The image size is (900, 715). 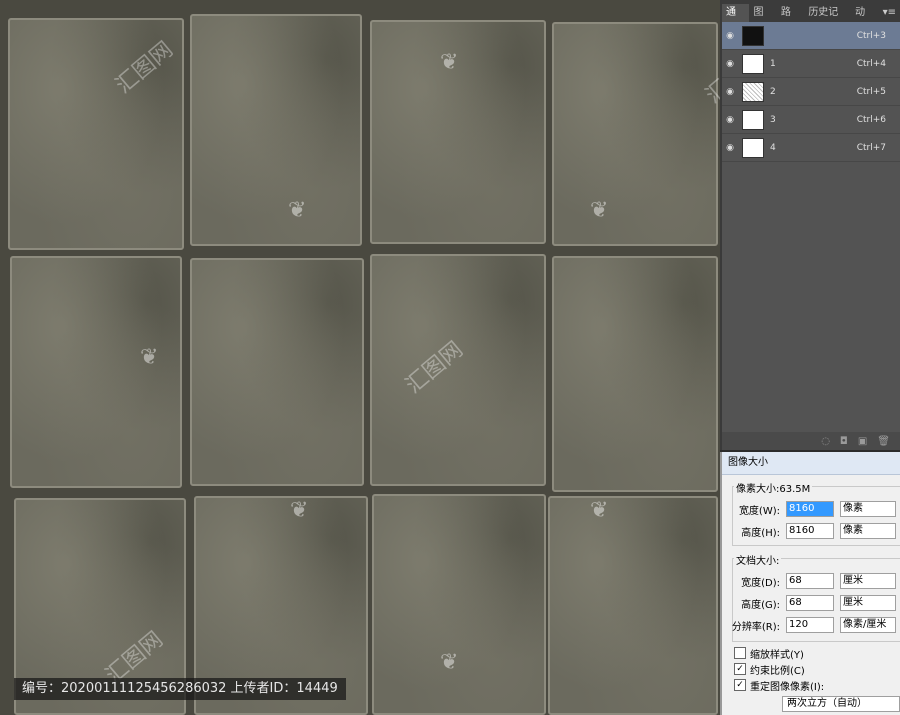 I want to click on channel-row: ◉ 1 Ctrl+4, so click(x=811, y=64).